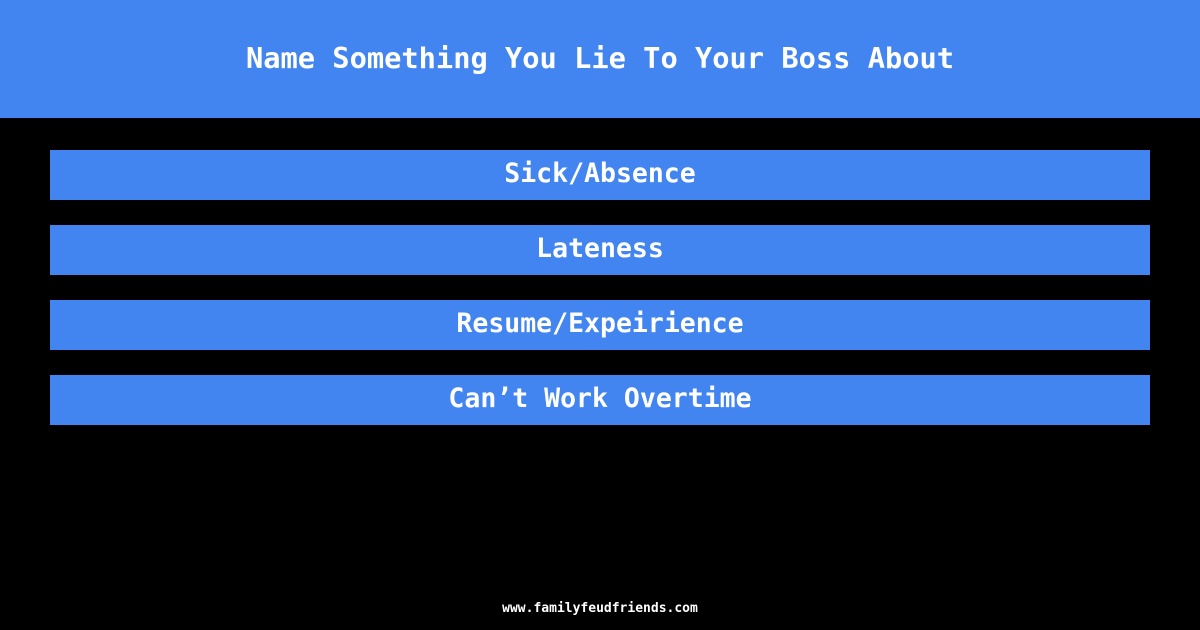  I want to click on answer-row: Resume/Expeirience, so click(600, 325).